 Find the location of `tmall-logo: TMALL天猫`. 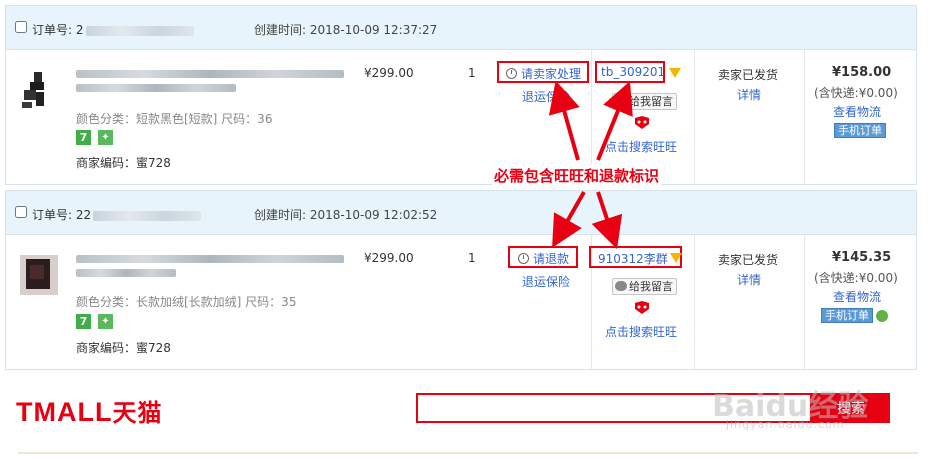

tmall-logo: TMALL天猫 is located at coordinates (89, 410).